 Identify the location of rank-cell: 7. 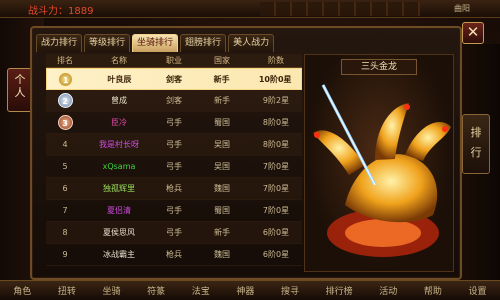
(65, 210).